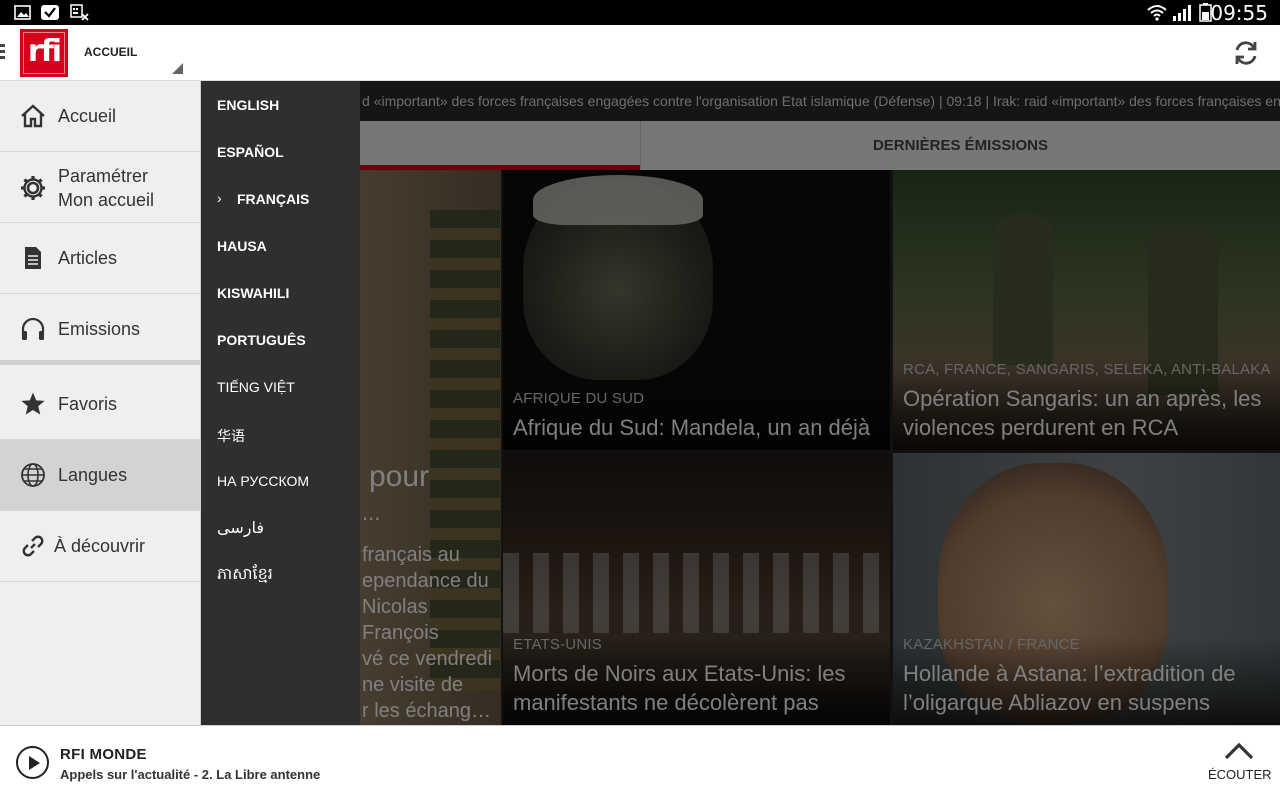 The image size is (1280, 800). What do you see at coordinates (177, 68) in the screenshot?
I see `section-dropdown-icon` at bounding box center [177, 68].